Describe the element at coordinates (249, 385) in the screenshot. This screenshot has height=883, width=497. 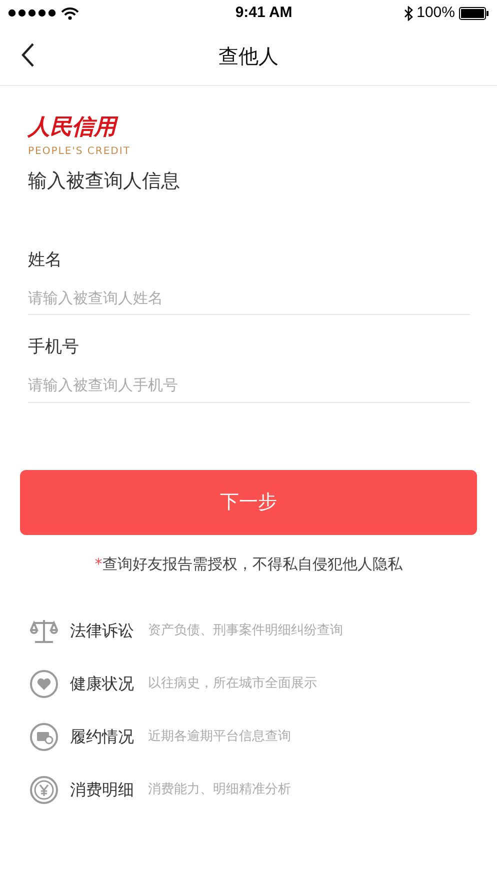
I see `input-field: 请输入被查询人手机号` at that location.